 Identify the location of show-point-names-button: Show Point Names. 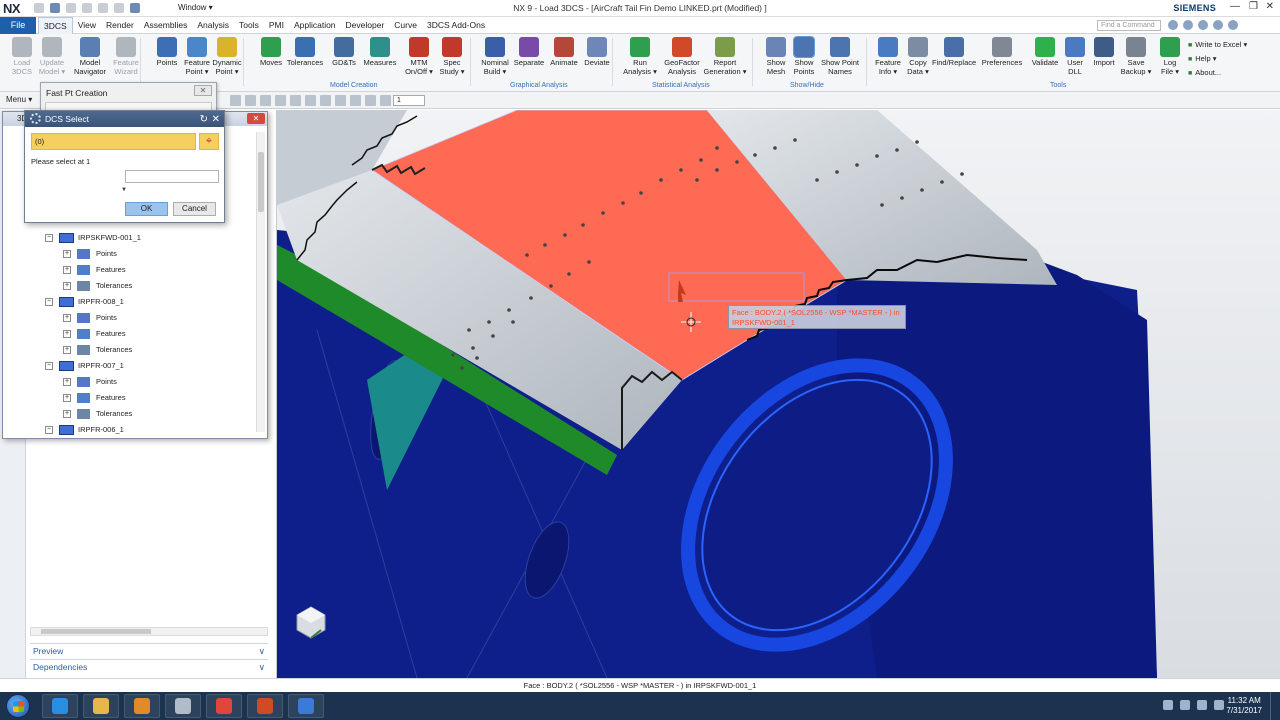
(840, 56).